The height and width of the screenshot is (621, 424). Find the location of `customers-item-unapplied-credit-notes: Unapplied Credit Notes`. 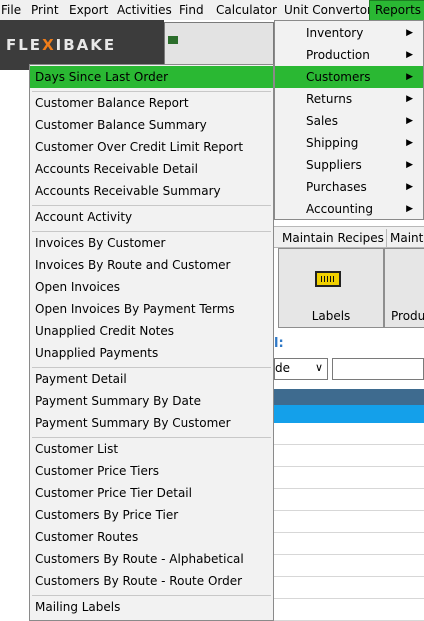

customers-item-unapplied-credit-notes: Unapplied Credit Notes is located at coordinates (151, 331).